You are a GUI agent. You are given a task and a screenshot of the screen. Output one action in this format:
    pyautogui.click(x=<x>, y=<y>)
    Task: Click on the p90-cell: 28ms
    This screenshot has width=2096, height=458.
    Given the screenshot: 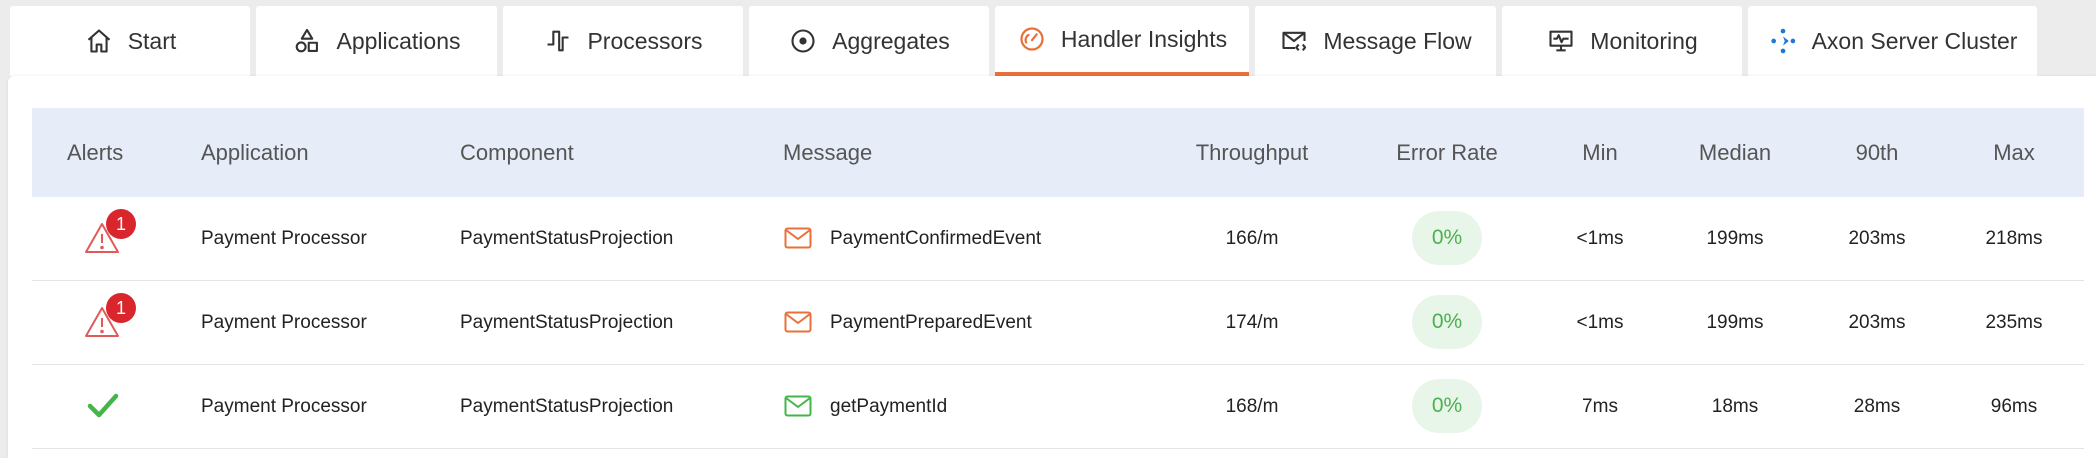 What is the action you would take?
    pyautogui.click(x=1877, y=406)
    